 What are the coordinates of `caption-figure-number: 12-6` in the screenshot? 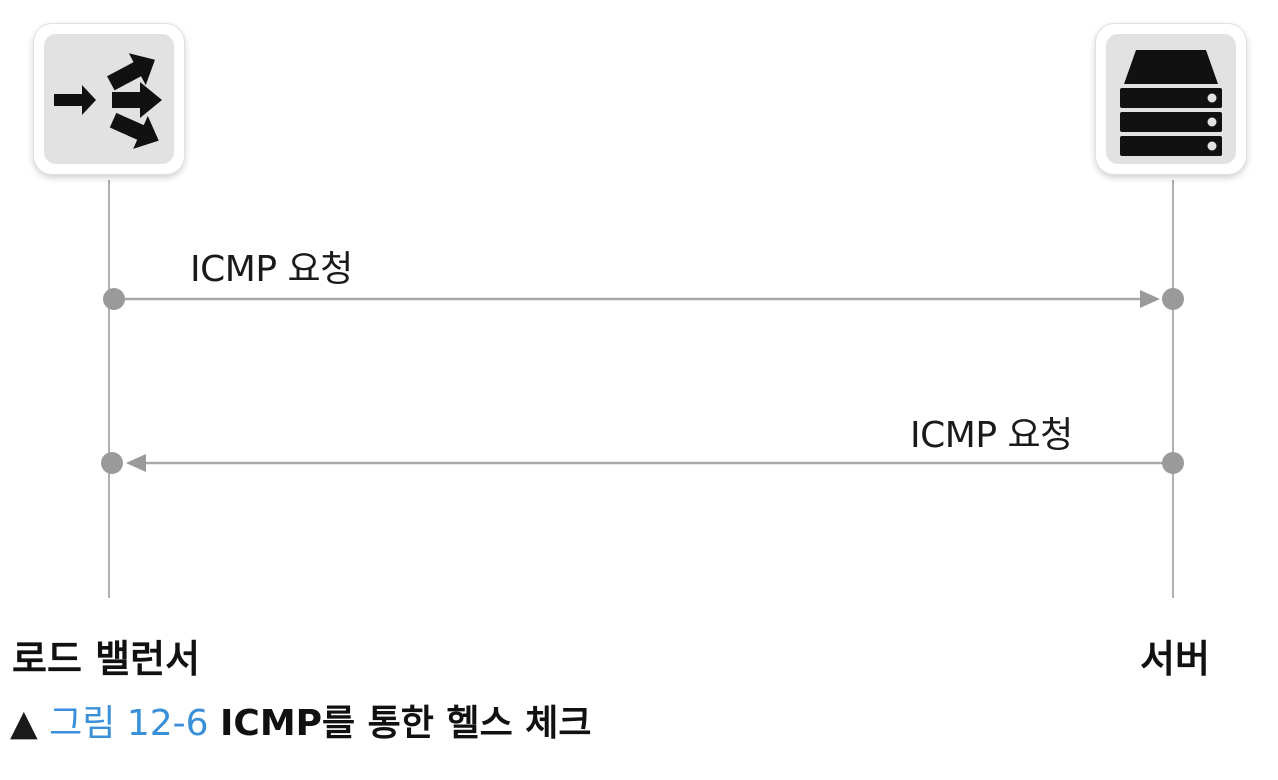 It's located at (167, 723).